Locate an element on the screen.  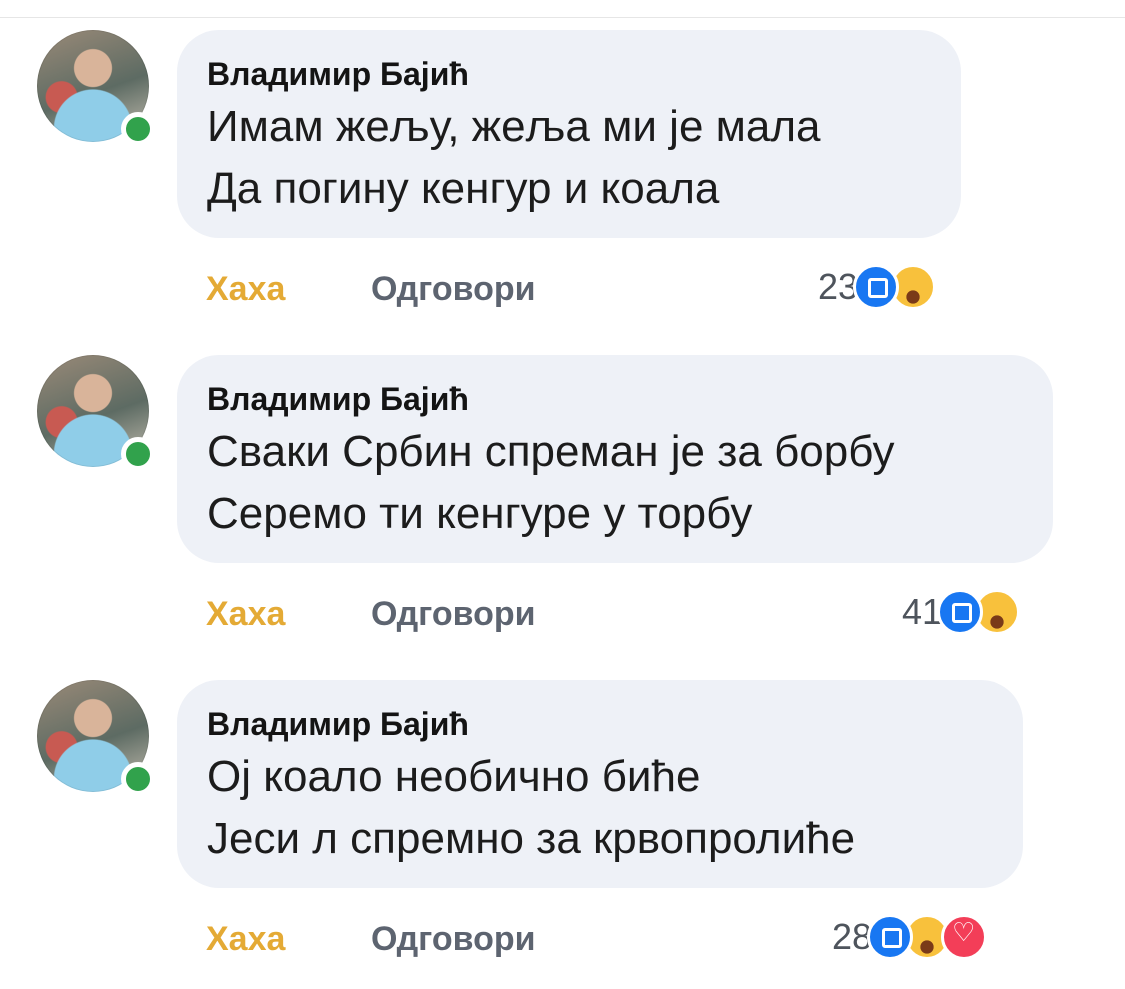
comment-text-line: Сваки Србин спреман је за борбу is located at coordinates (551, 451).